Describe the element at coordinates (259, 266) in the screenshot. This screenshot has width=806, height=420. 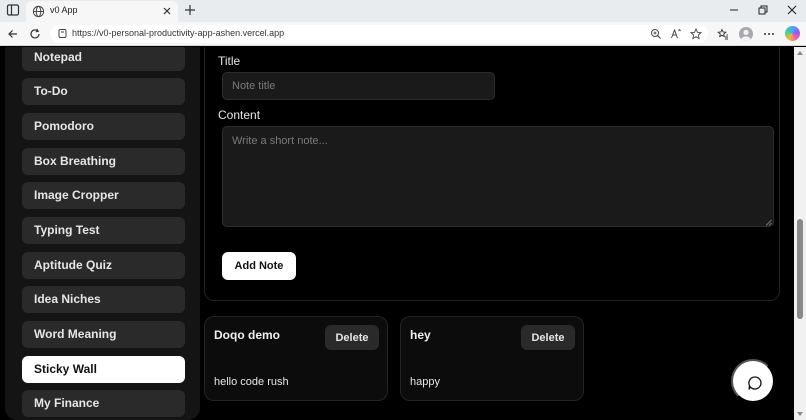
I see `add-note-button: Add Note` at that location.